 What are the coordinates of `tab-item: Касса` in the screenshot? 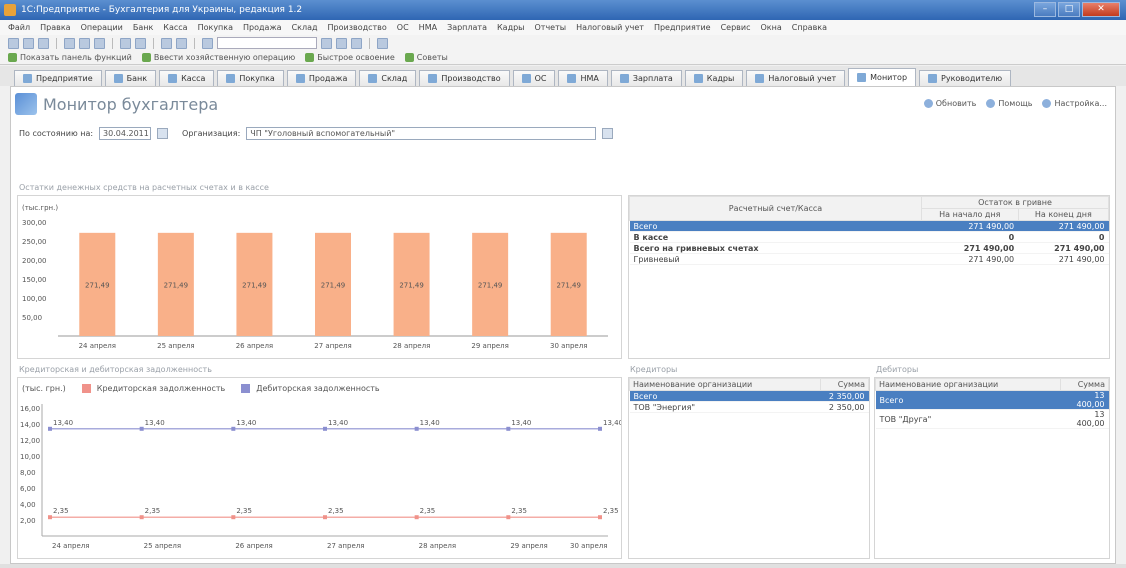 It's located at (187, 78).